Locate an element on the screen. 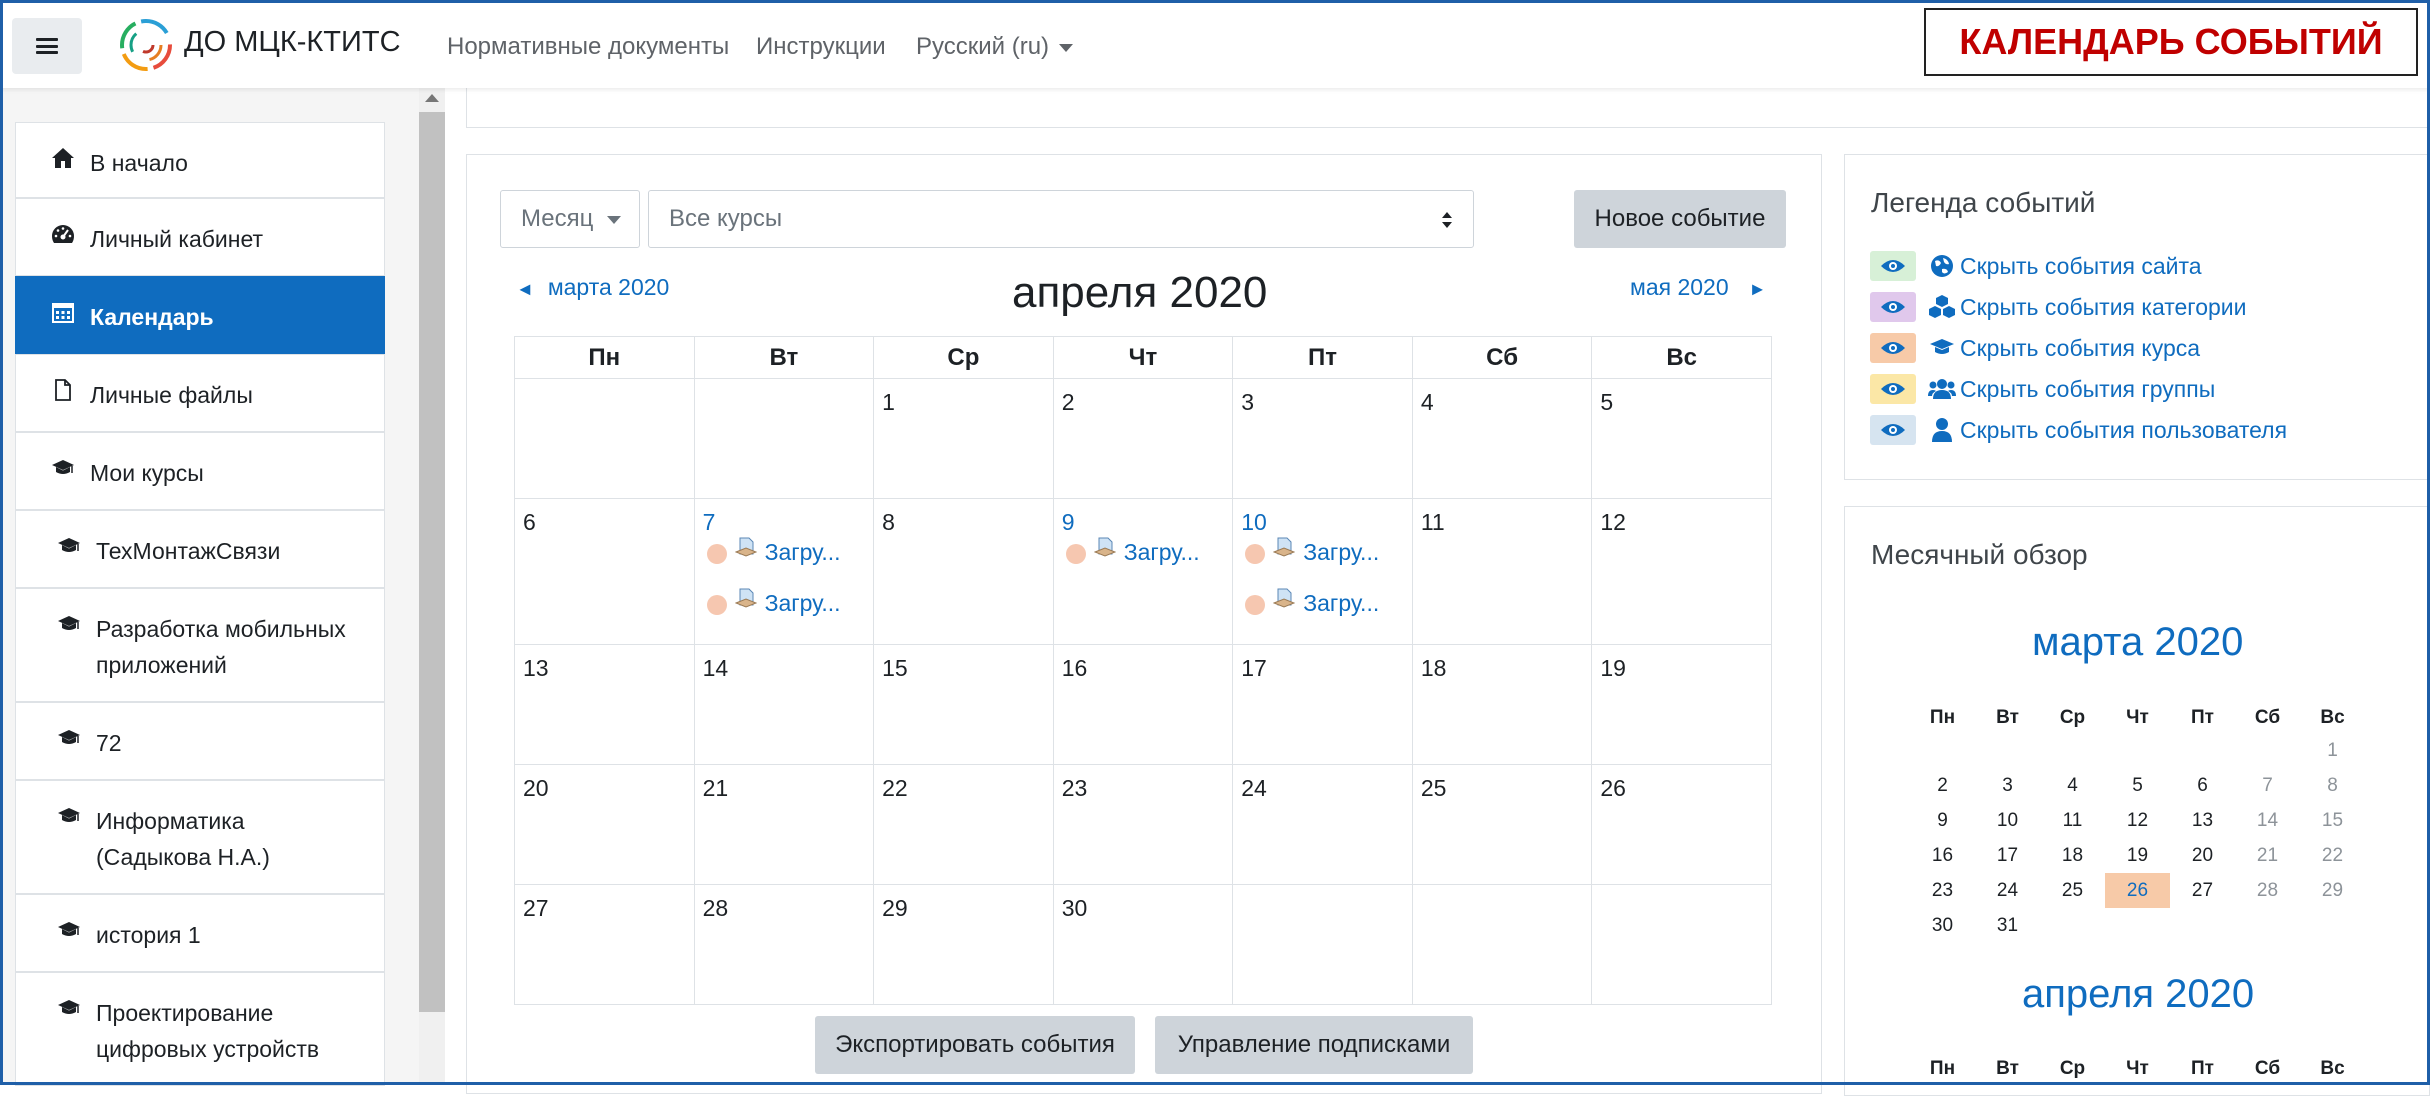  scrollbar-thumb is located at coordinates (432, 562).